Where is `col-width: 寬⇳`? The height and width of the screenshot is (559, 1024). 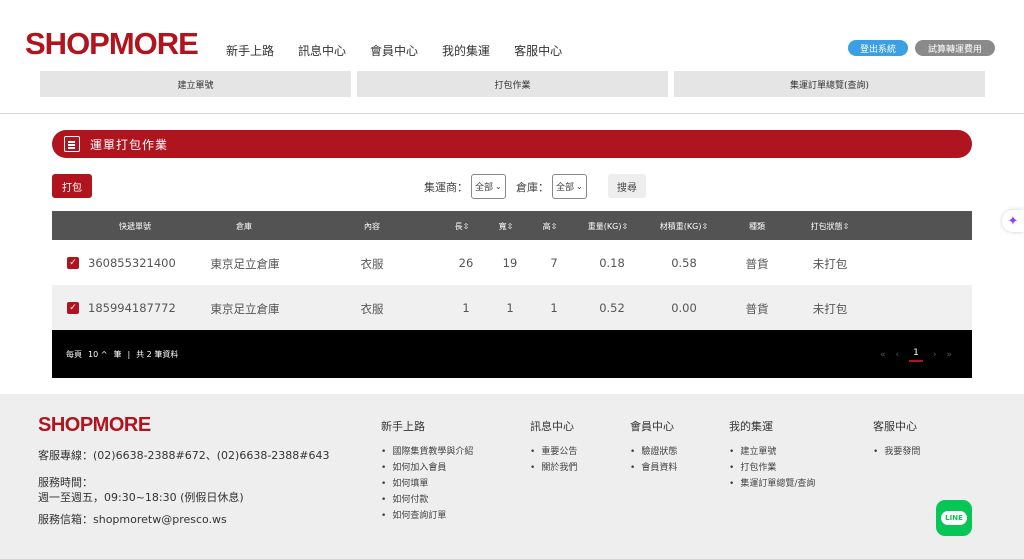
col-width: 寬⇳ is located at coordinates (506, 226).